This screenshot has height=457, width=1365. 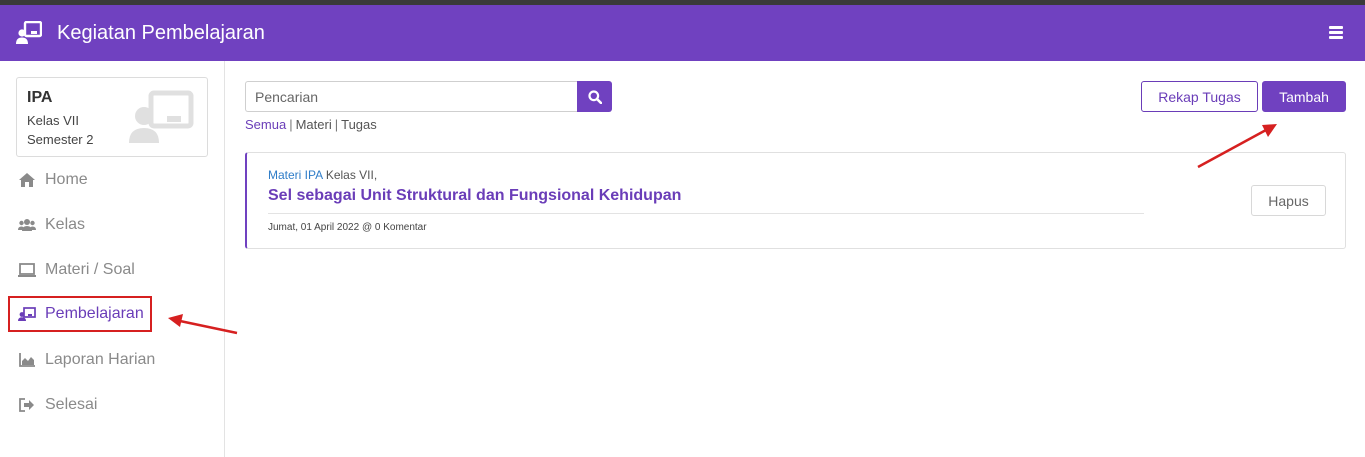 What do you see at coordinates (1304, 96) in the screenshot?
I see `tambah-button: Tambah` at bounding box center [1304, 96].